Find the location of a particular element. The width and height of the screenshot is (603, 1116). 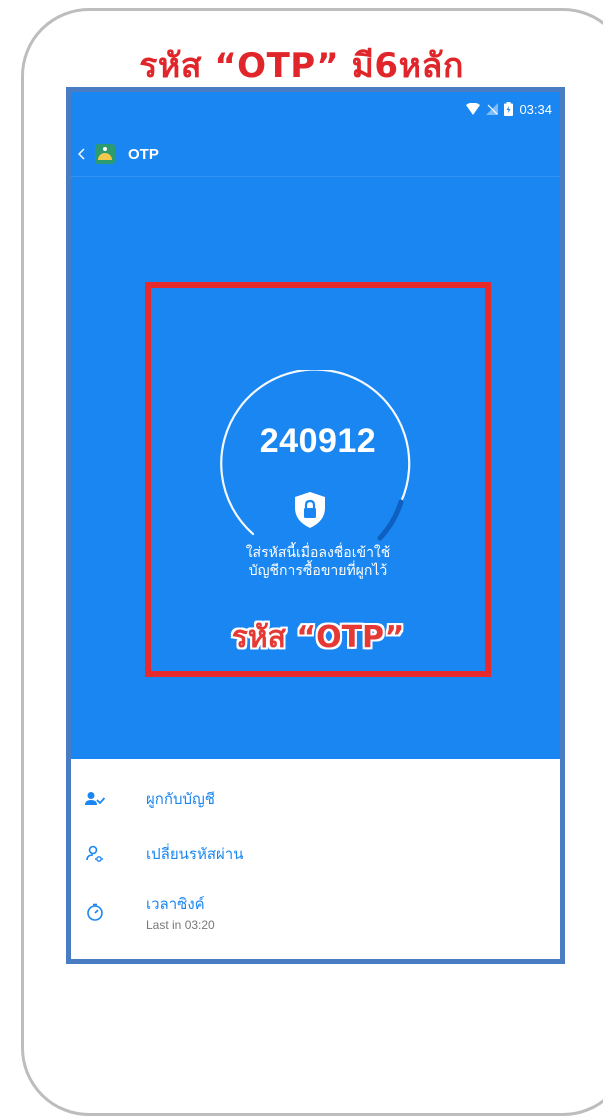

otp-hint-line-2: บัญชีการซื้อขายที่ผูกไว้ is located at coordinates (318, 571).